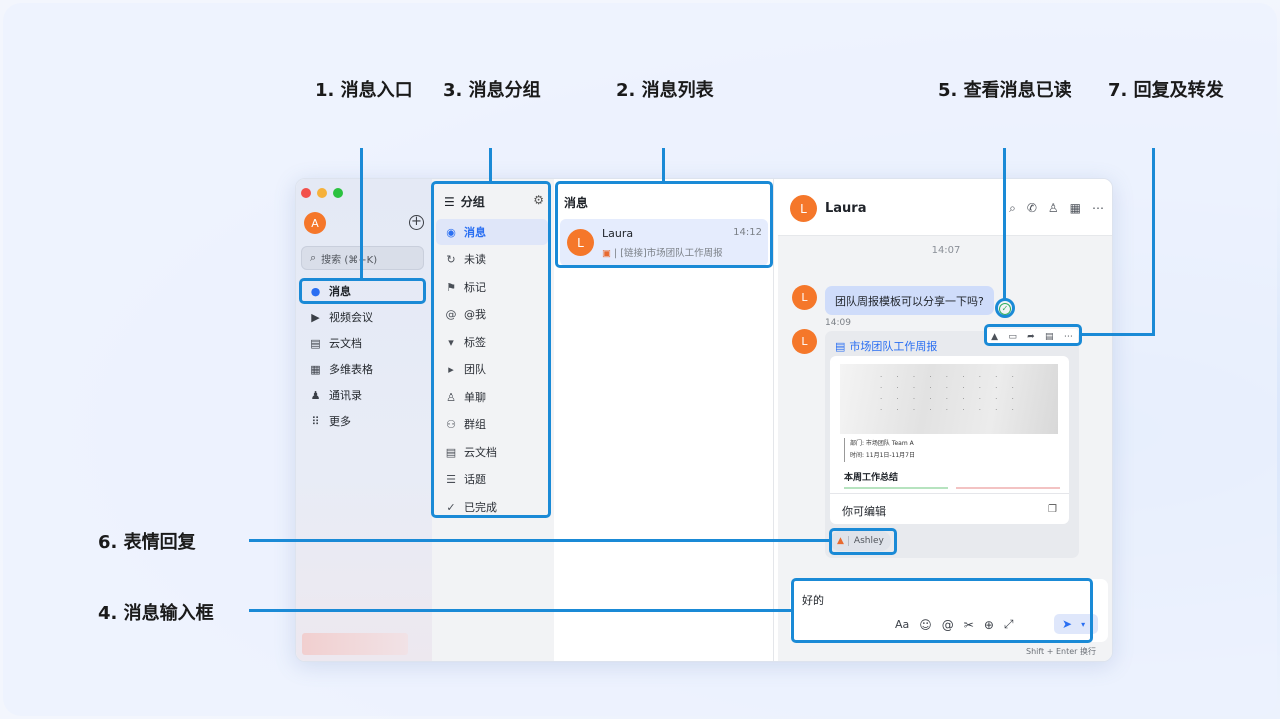  Describe the element at coordinates (451, 424) in the screenshot. I see `group-icon: ⚇` at that location.